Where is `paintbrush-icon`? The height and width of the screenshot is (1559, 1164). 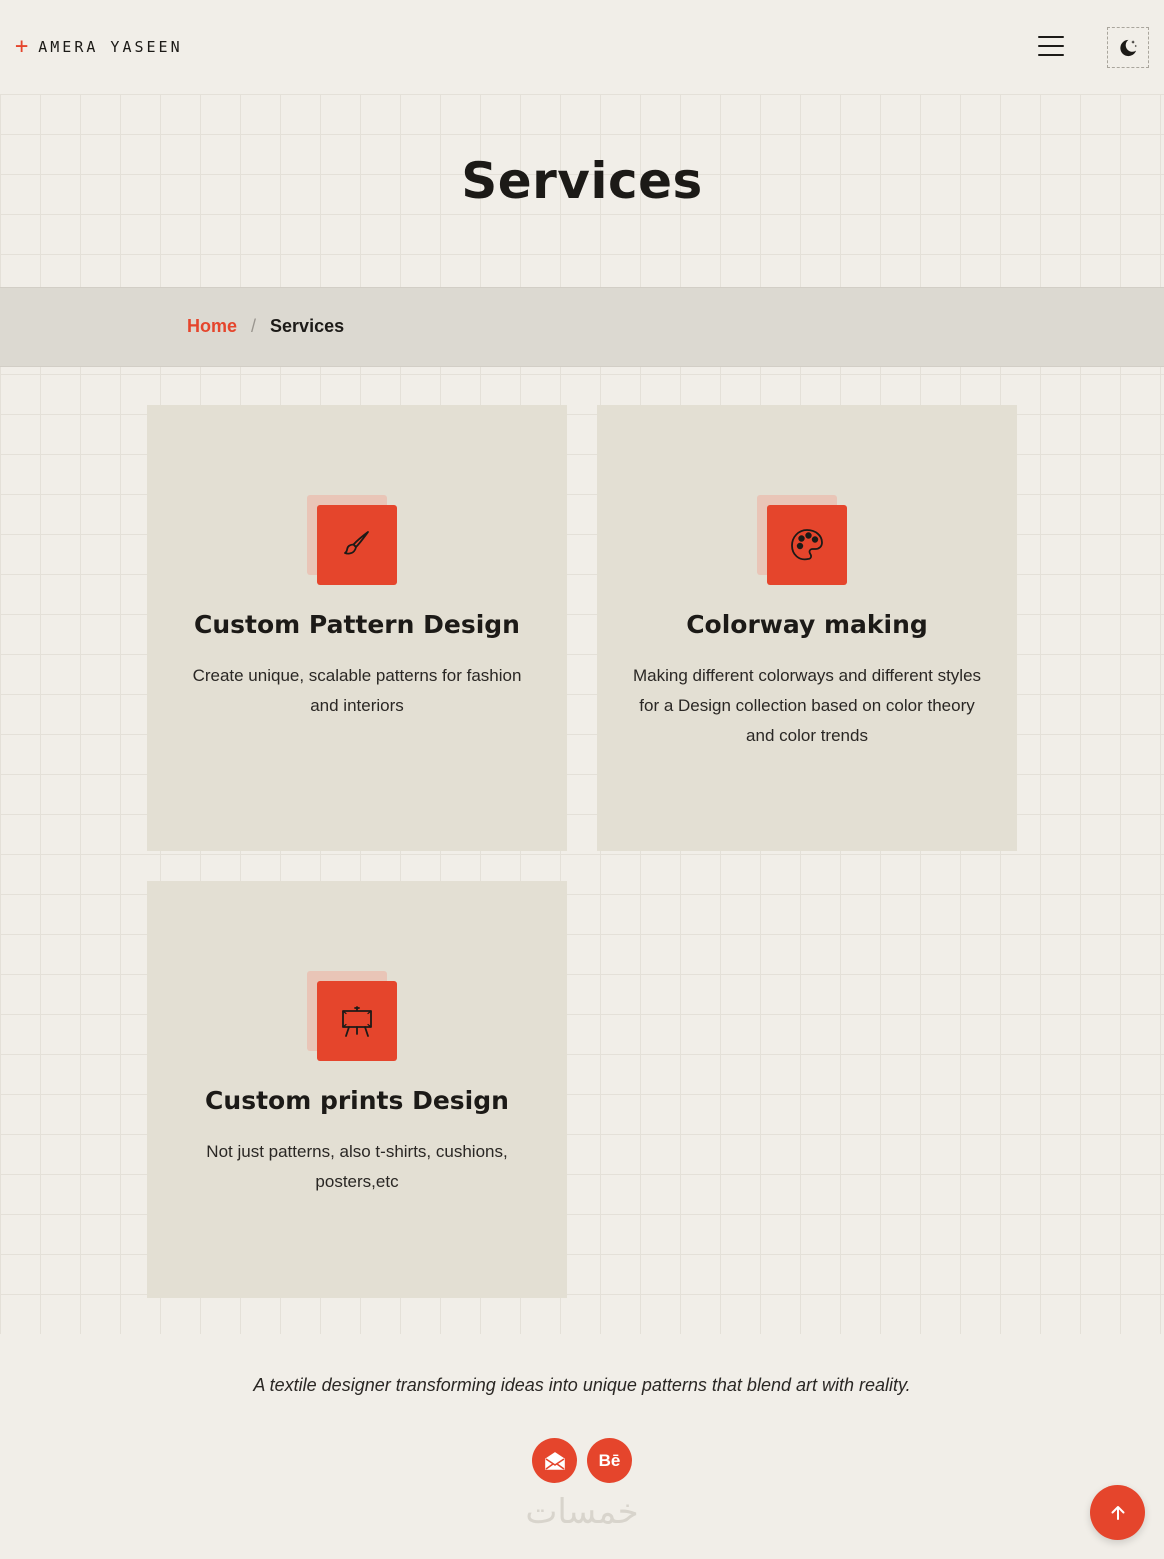
paintbrush-icon is located at coordinates (356, 543).